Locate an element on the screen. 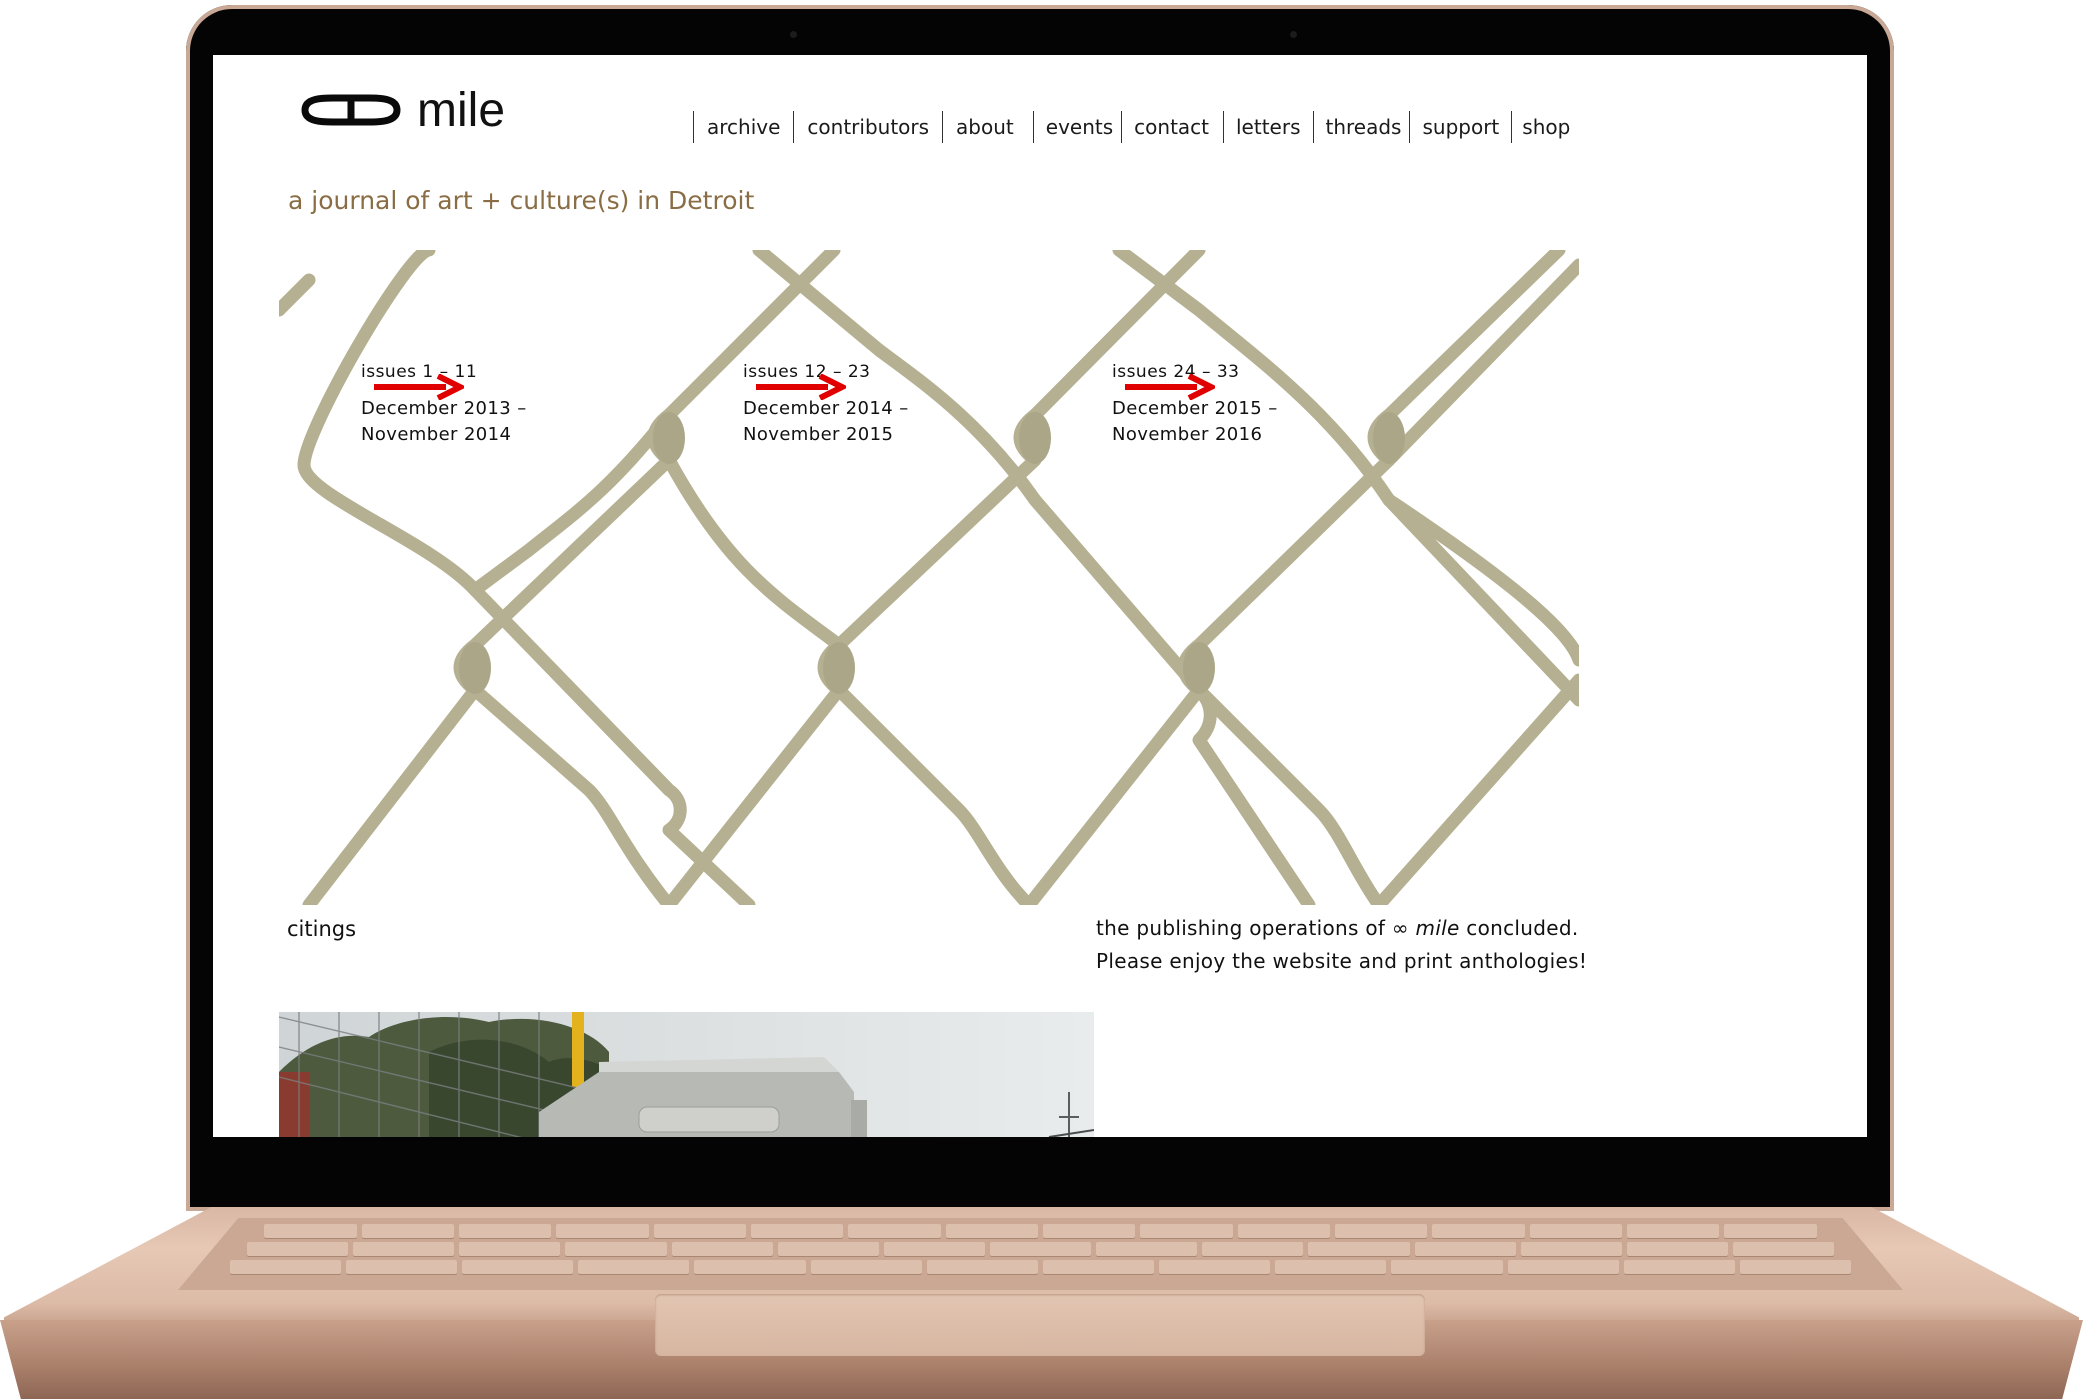  nav-threads: threads is located at coordinates (1361, 127).